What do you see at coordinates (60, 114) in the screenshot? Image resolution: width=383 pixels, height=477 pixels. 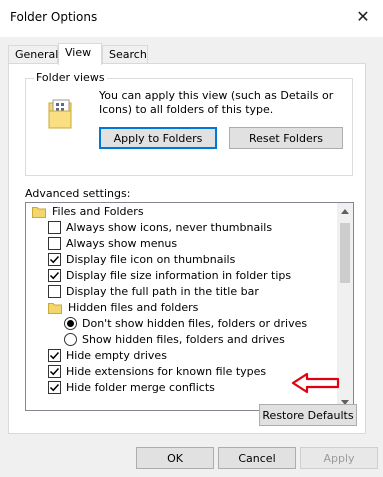 I see `folder-views-icon` at bounding box center [60, 114].